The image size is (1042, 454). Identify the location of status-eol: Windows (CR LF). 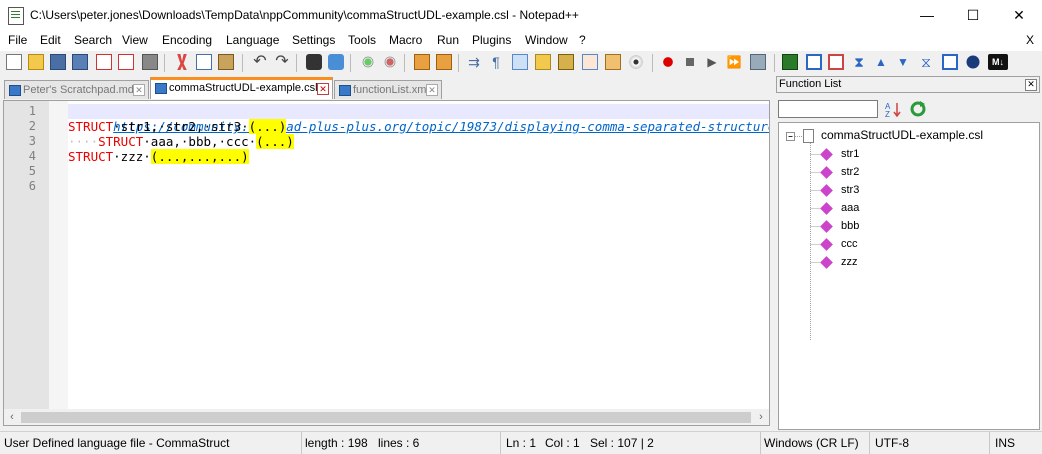
(811, 443).